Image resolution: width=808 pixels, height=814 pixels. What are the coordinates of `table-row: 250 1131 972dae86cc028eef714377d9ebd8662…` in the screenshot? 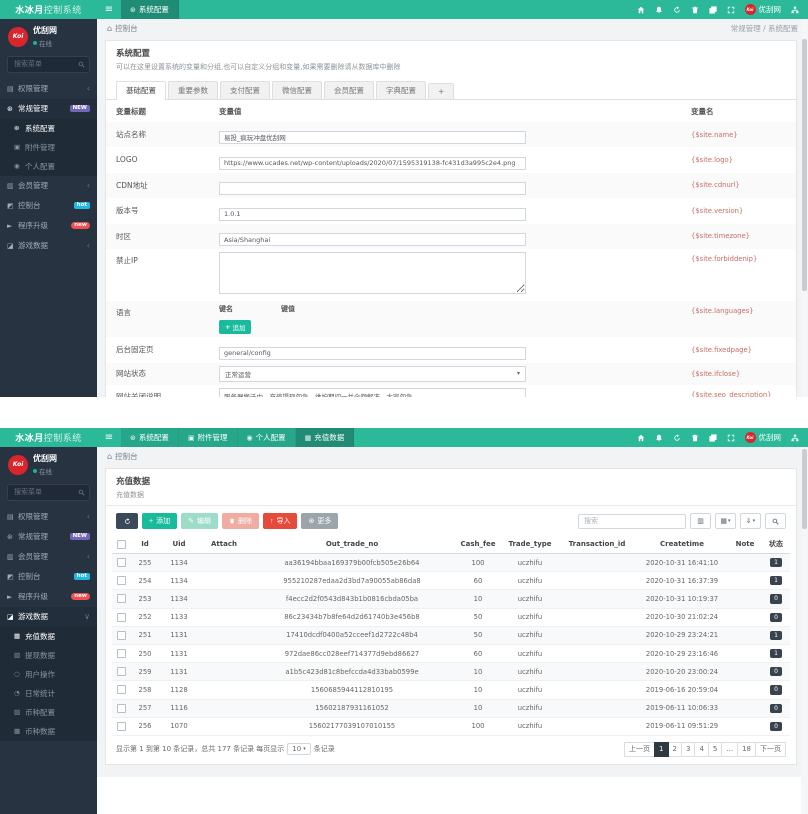 It's located at (451, 654).